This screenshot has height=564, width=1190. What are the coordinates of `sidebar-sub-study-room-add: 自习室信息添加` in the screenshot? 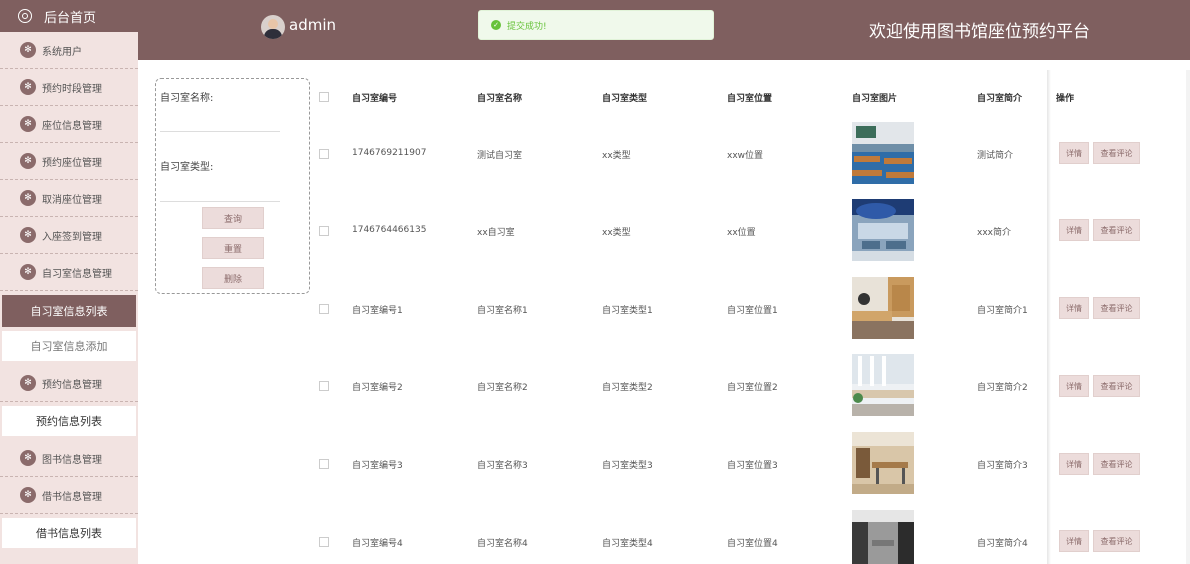 It's located at (69, 346).